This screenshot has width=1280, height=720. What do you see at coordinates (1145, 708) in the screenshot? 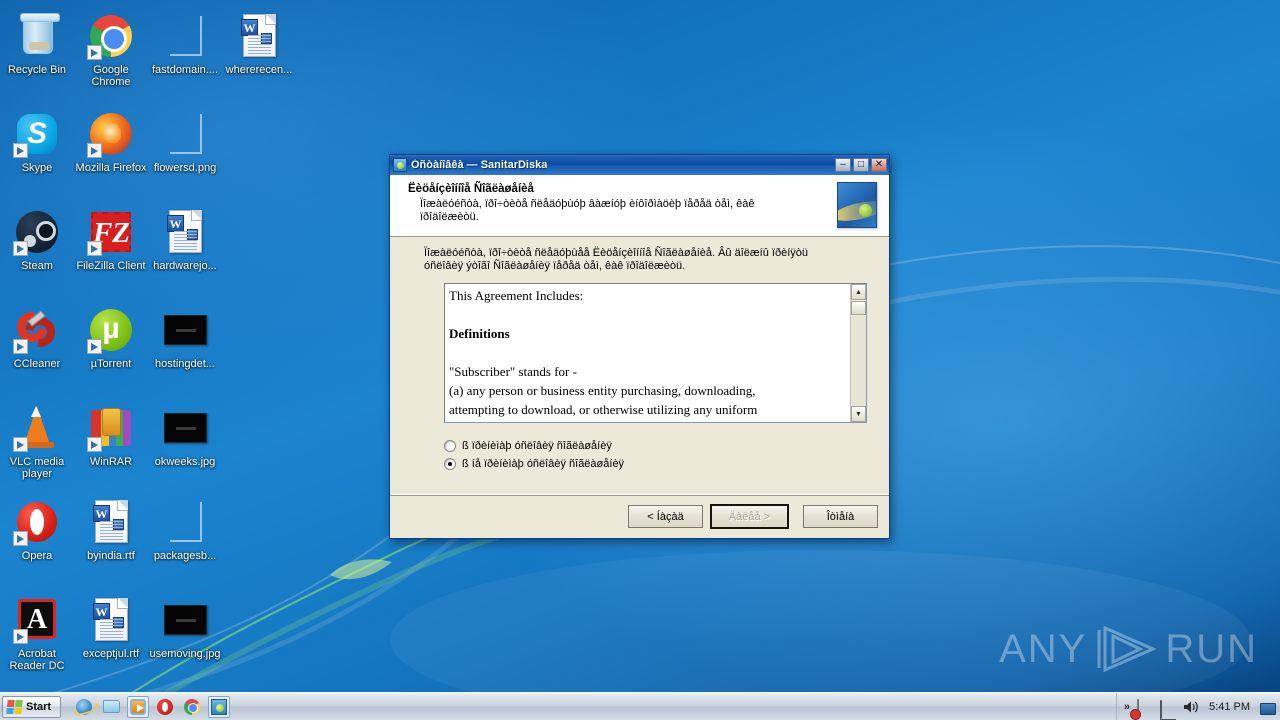
I see `action-center-flag-icon` at bounding box center [1145, 708].